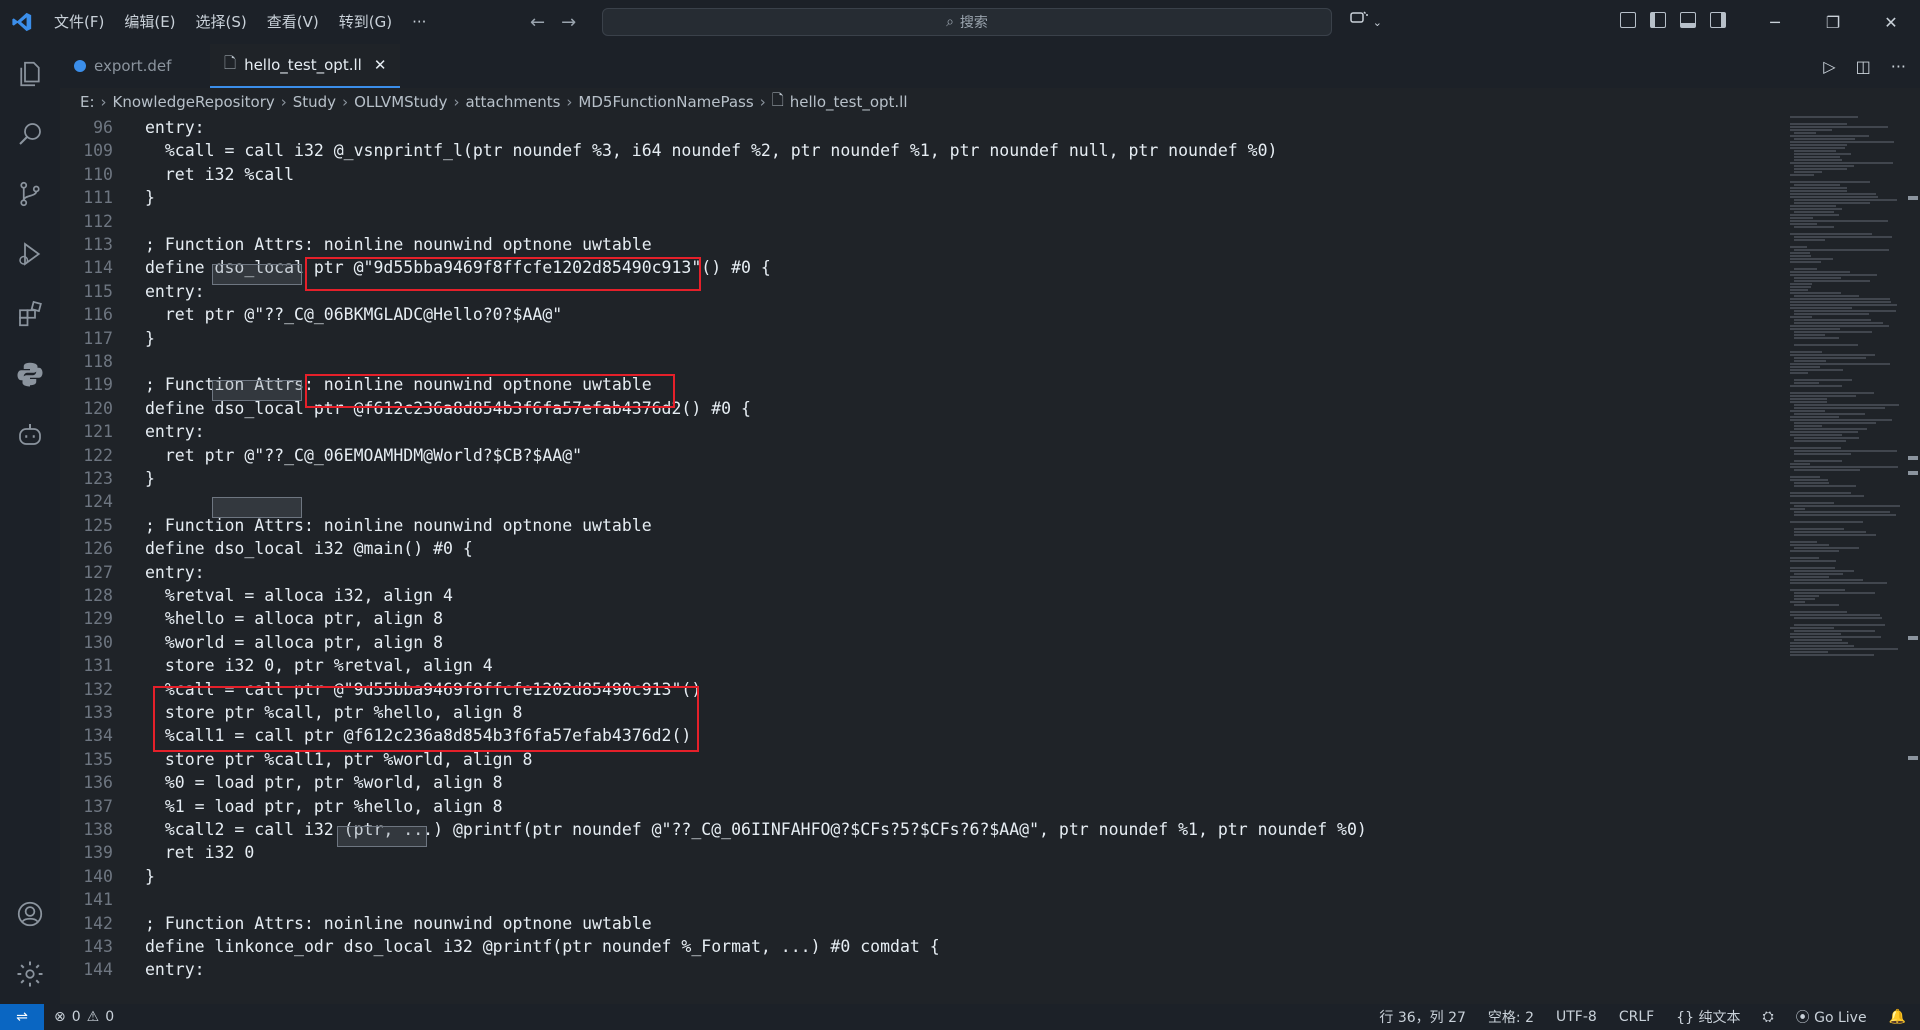  Describe the element at coordinates (22, 1017) in the screenshot. I see `remote-indicator-icon: ⇌` at that location.